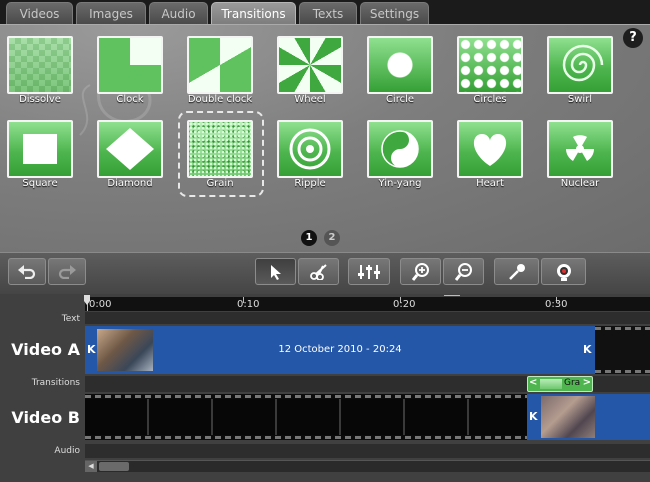 The height and width of the screenshot is (482, 650). Describe the element at coordinates (490, 65) in the screenshot. I see `circles-icon` at that location.